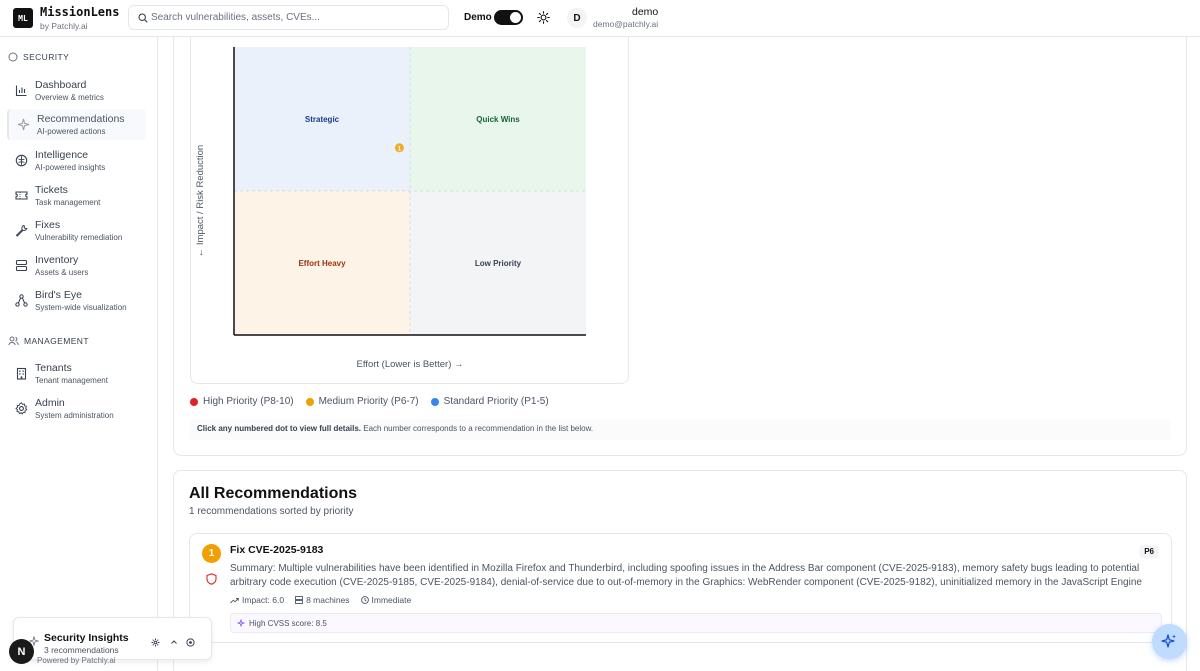  Describe the element at coordinates (76, 373) in the screenshot. I see `sidebar-item-tenants: Tenants Tenant management` at that location.